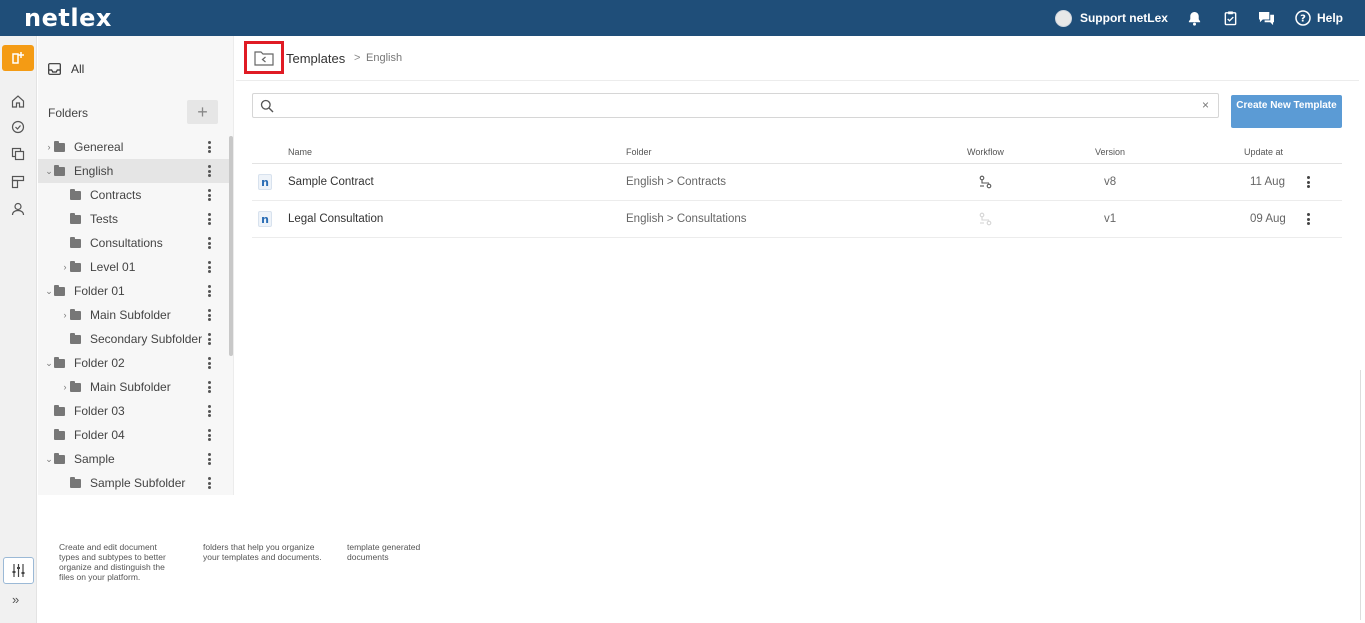 The image size is (1365, 623). What do you see at coordinates (315, 58) in the screenshot?
I see `page-title: Templates` at bounding box center [315, 58].